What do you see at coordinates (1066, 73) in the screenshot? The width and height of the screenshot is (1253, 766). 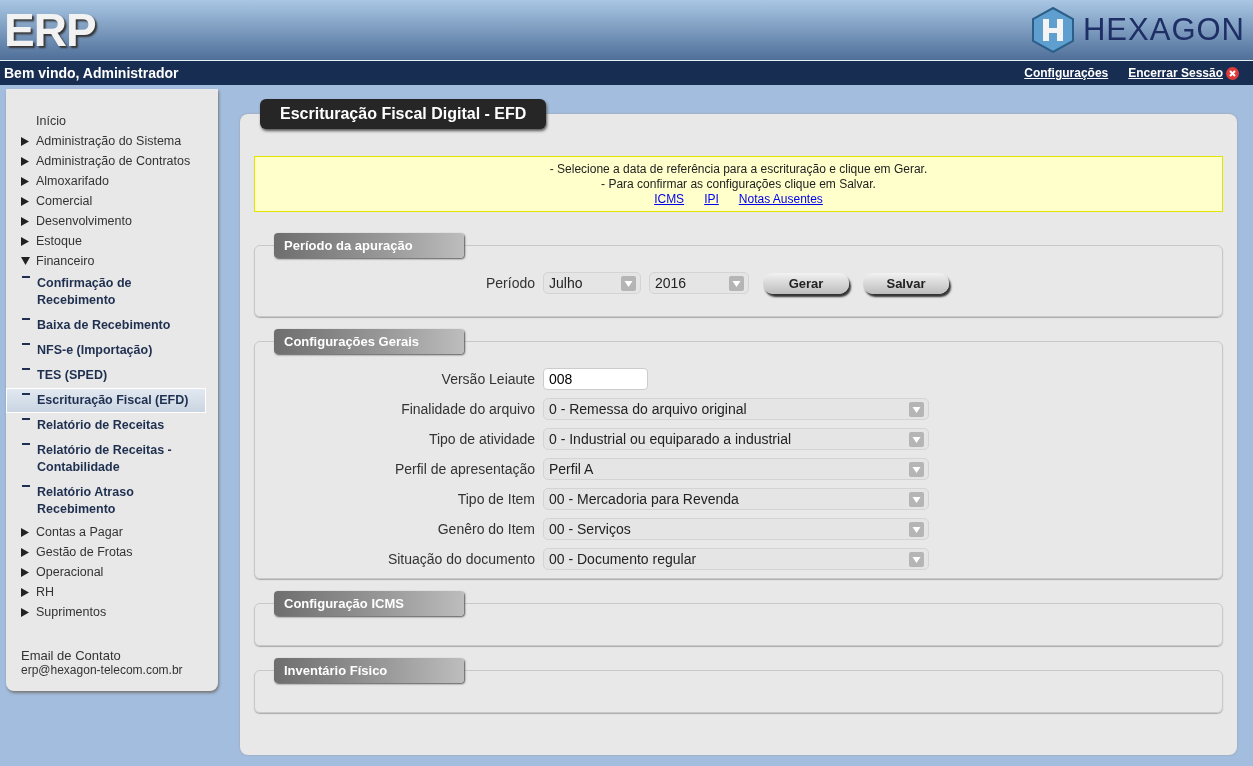 I see `settings-link: Configurações` at bounding box center [1066, 73].